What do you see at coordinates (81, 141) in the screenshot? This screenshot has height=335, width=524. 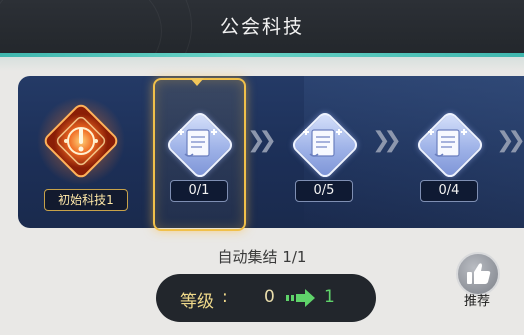 I see `initial-tech-icon` at bounding box center [81, 141].